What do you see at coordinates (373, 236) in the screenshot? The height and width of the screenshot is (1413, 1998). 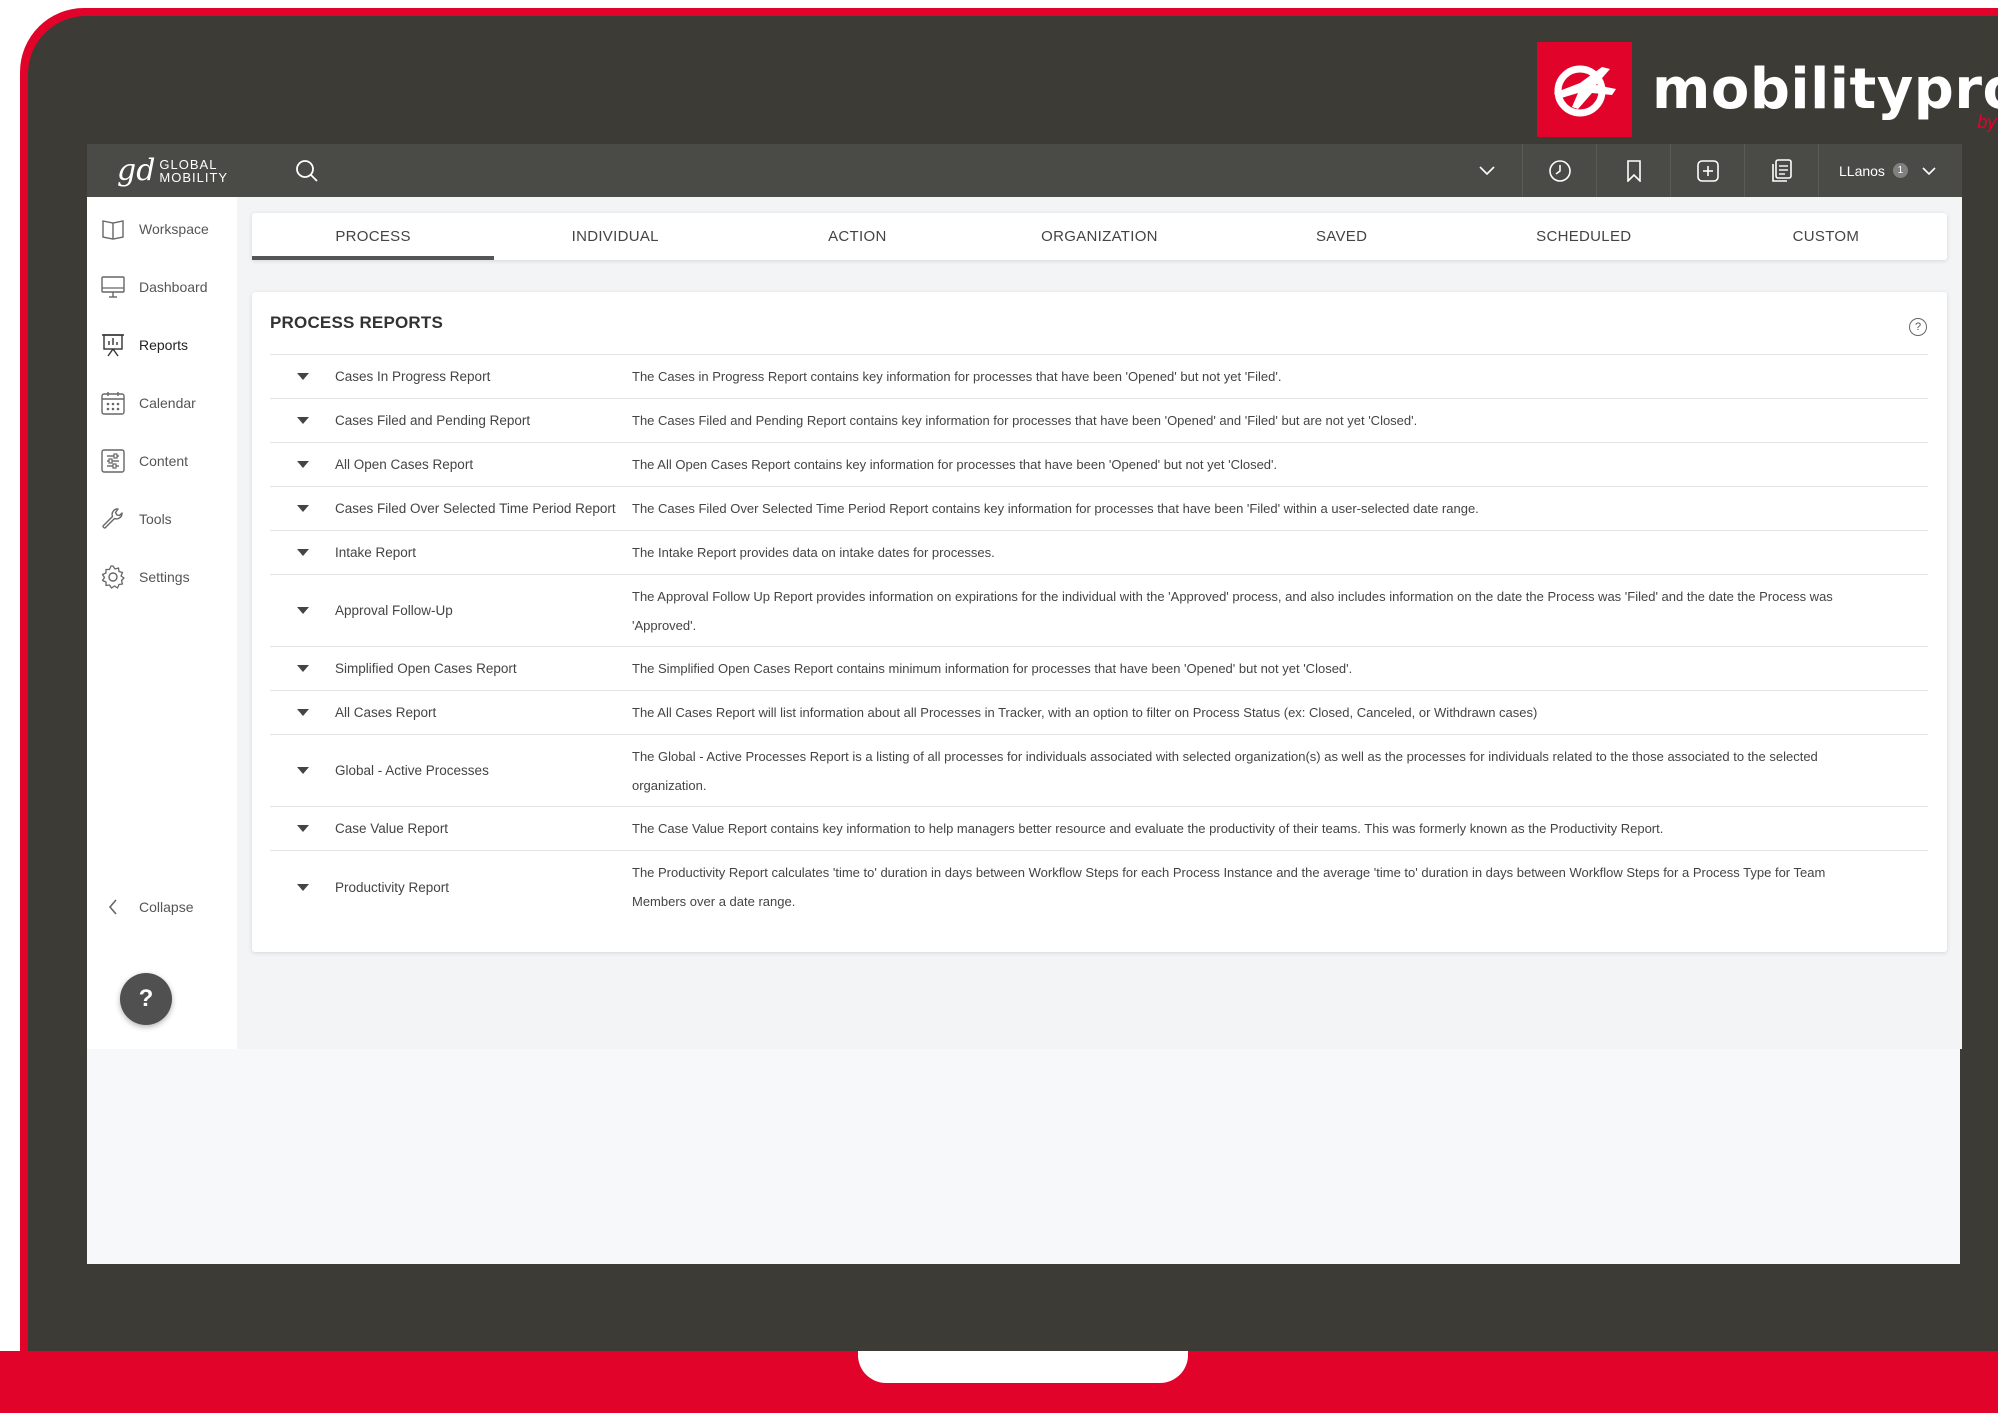 I see `tab-process: PROCESS` at bounding box center [373, 236].